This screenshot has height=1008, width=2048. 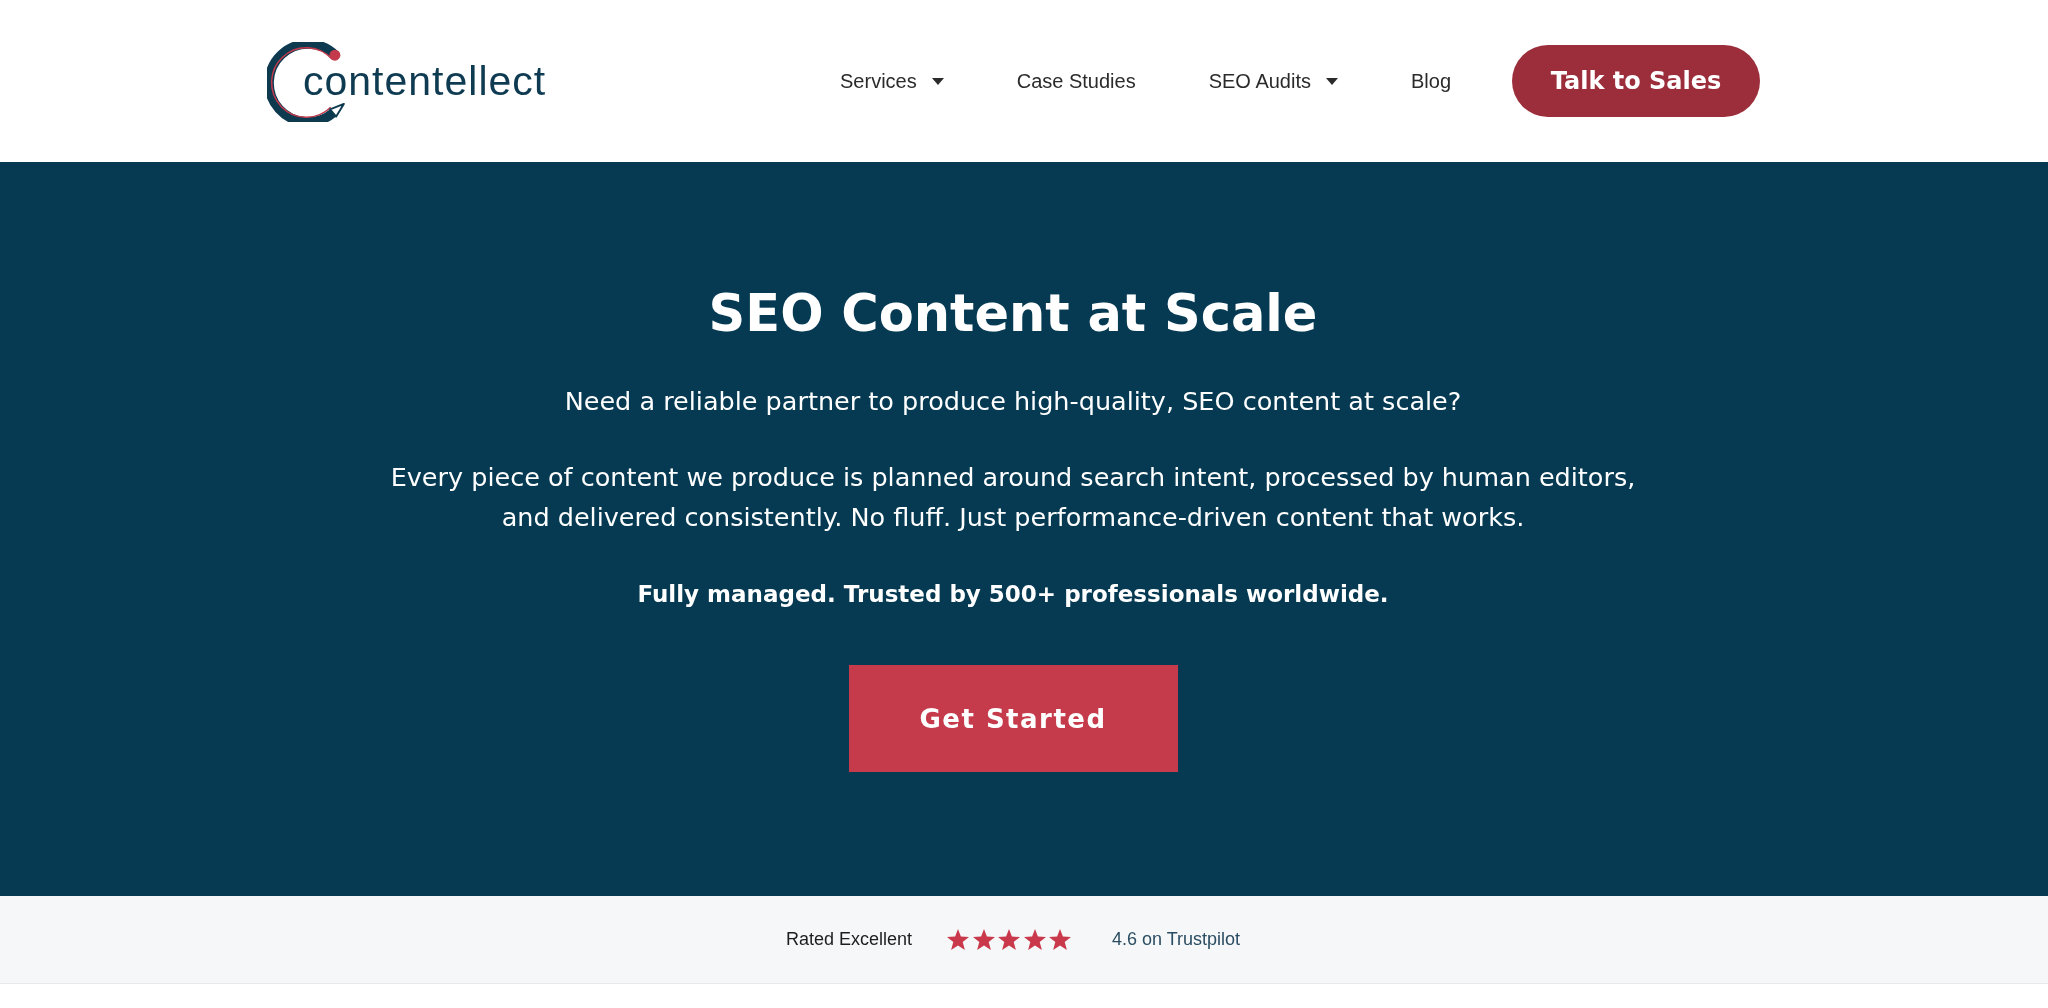 I want to click on trustpilot-score-link: 4.6 on Trustpilot, so click(x=1176, y=939).